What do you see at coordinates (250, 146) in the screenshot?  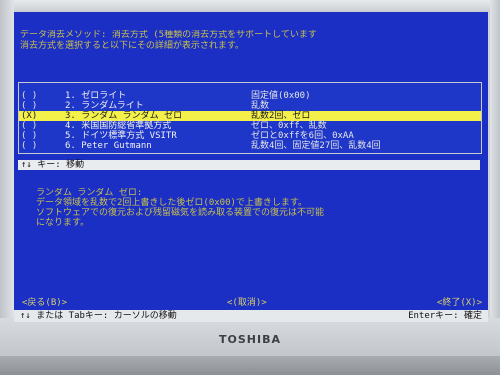 I see `method-option-6: ( ) 6. Peter Gutmann 乱数4回、固定値27回、乱数4回` at bounding box center [250, 146].